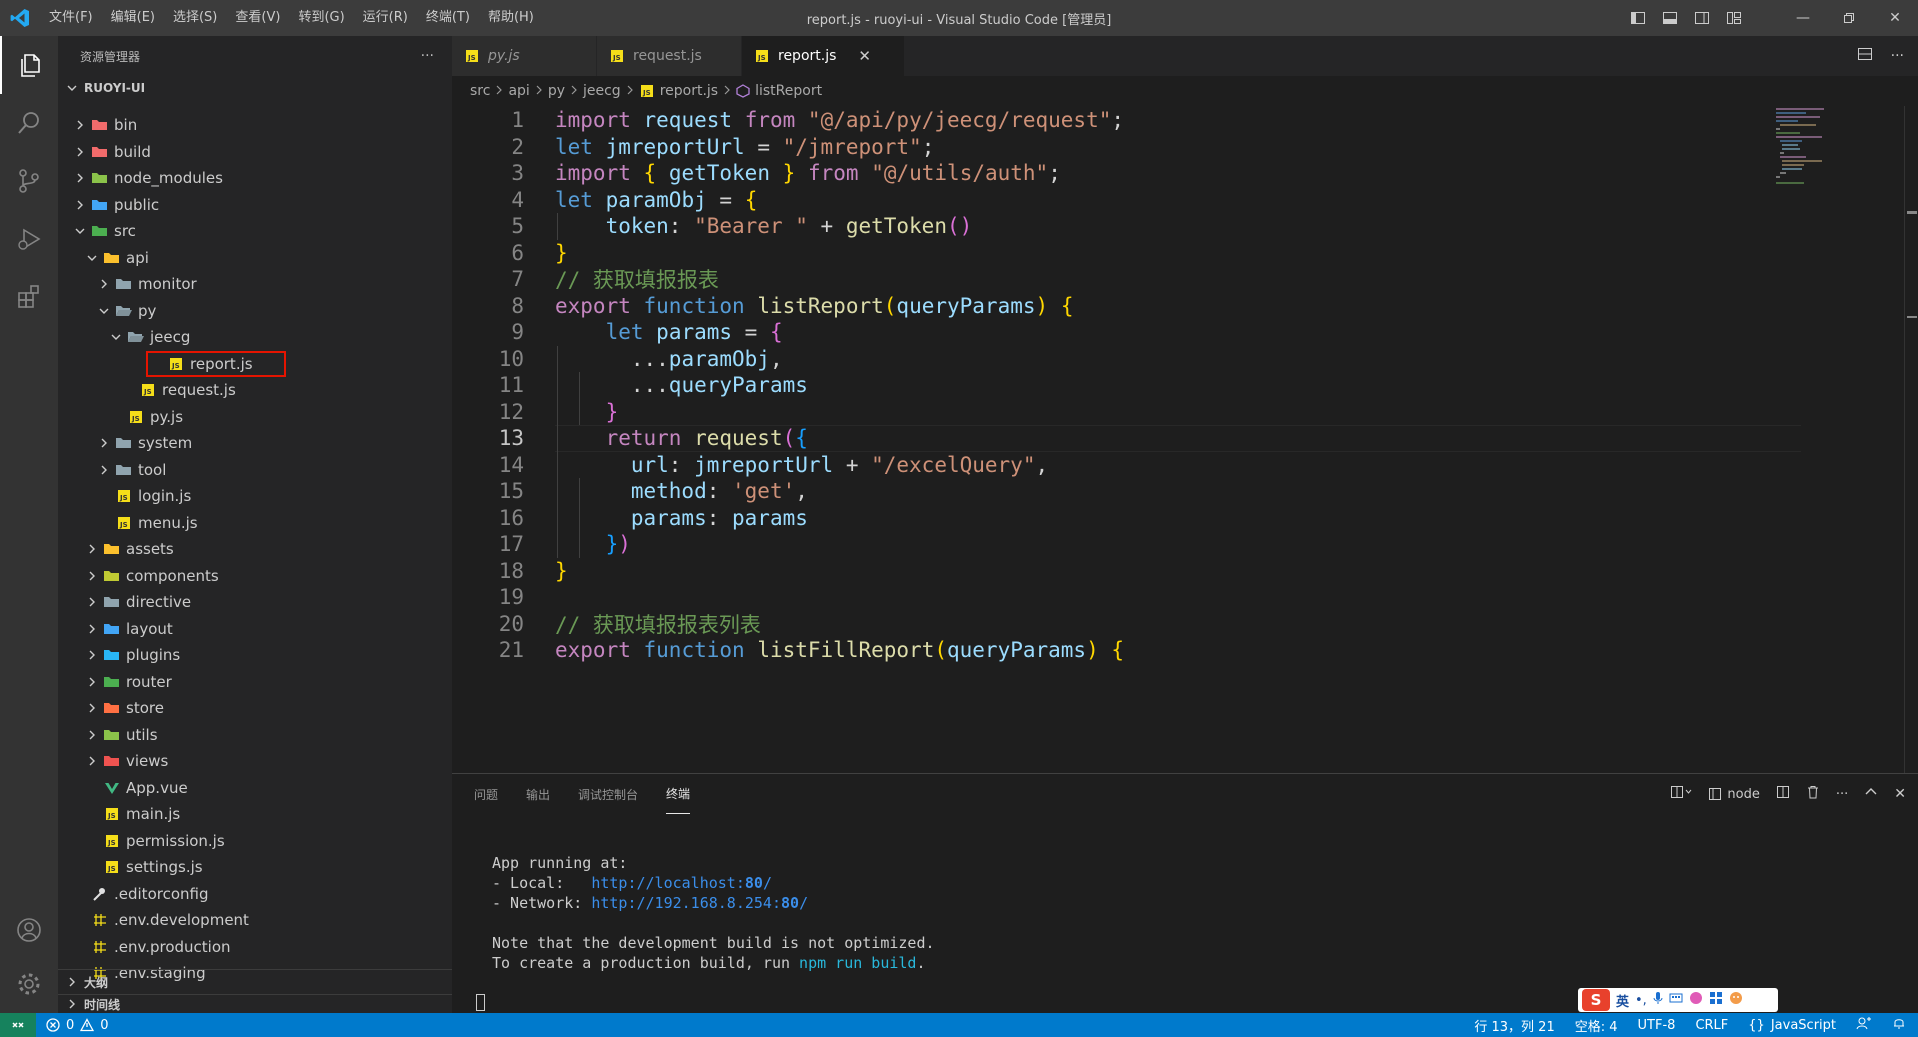  Describe the element at coordinates (689, 91) in the screenshot. I see `breadcrumb-item: report.js` at that location.